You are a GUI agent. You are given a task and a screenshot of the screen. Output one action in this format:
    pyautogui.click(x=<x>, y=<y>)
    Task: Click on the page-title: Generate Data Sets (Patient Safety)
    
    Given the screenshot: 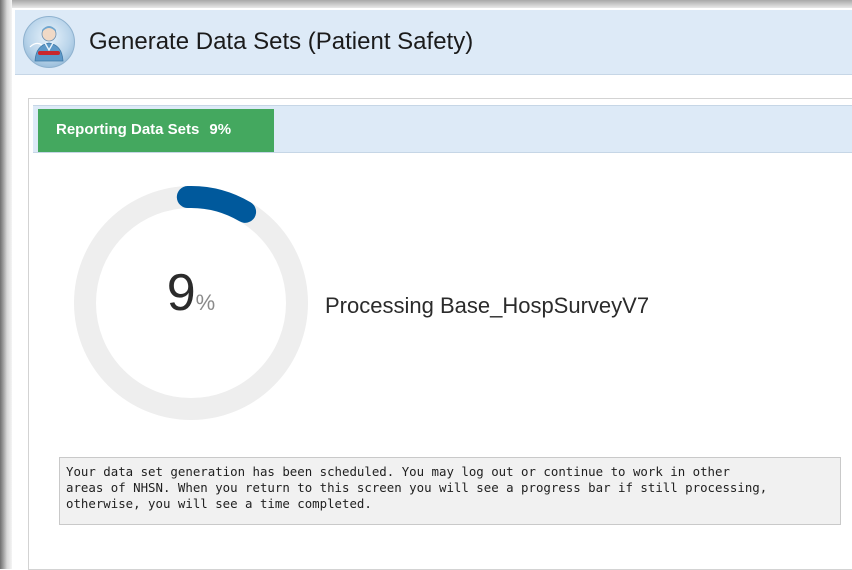 What is the action you would take?
    pyautogui.click(x=281, y=41)
    